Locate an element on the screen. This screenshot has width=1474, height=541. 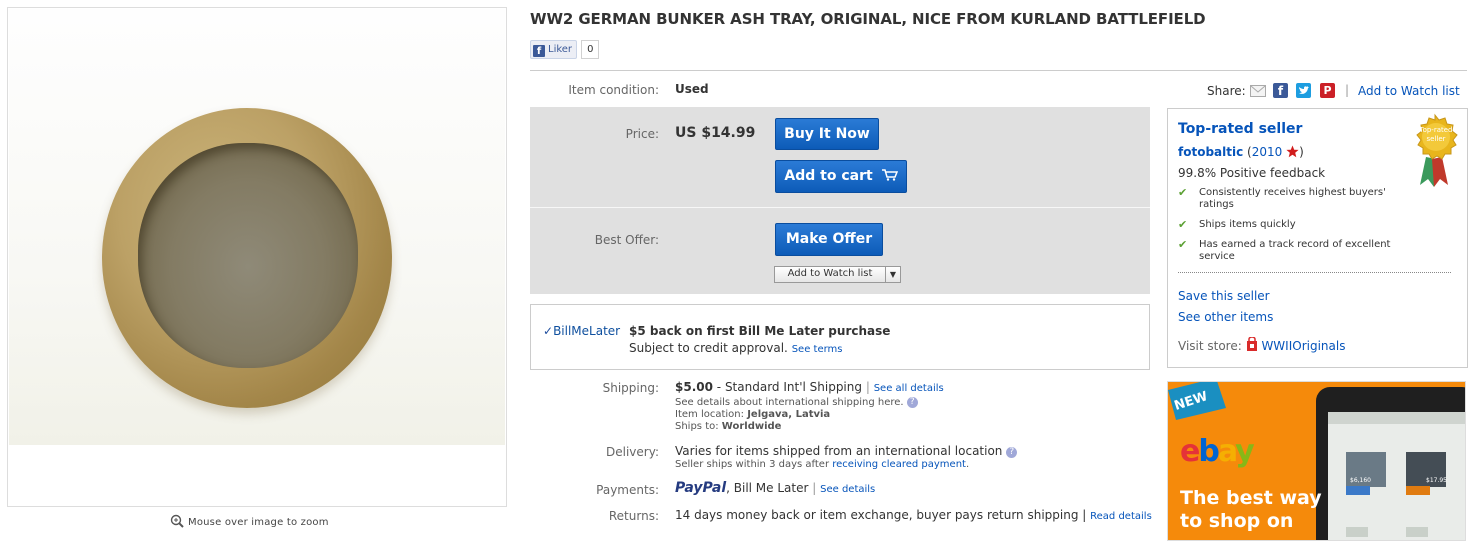
share-label: Share: is located at coordinates (1226, 91).